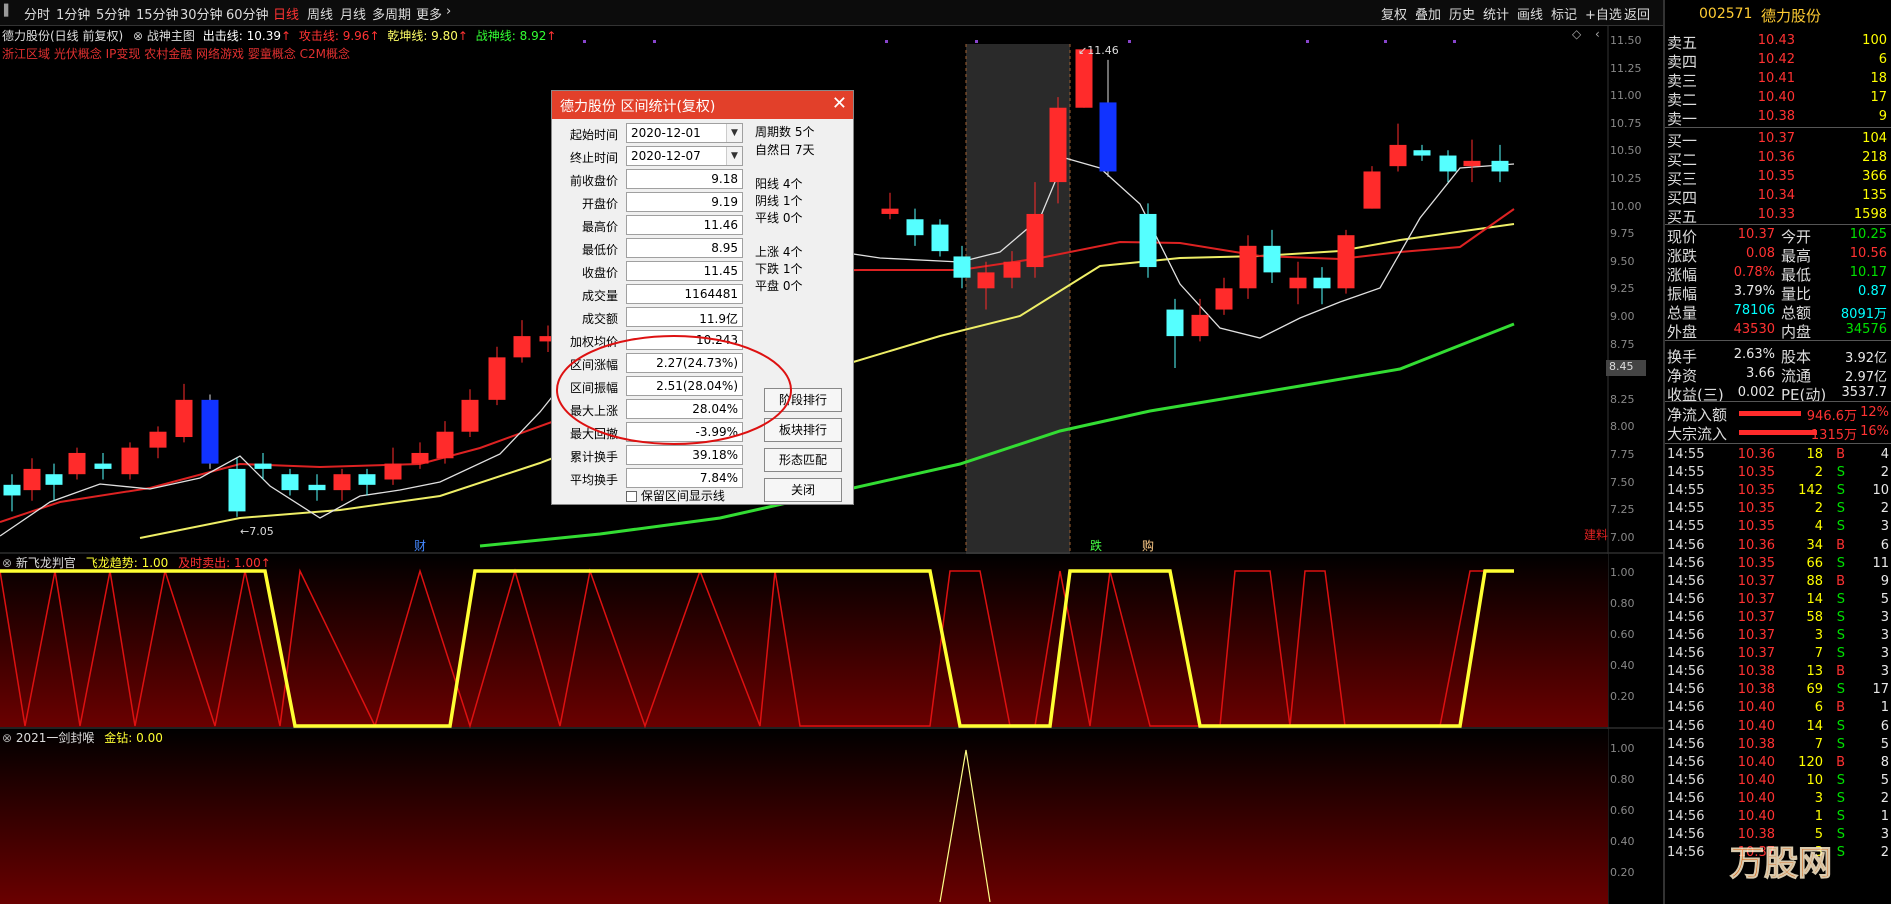 The width and height of the screenshot is (1891, 904). Describe the element at coordinates (1765, 176) in the screenshot. I see `bid-price: 10.35` at that location.